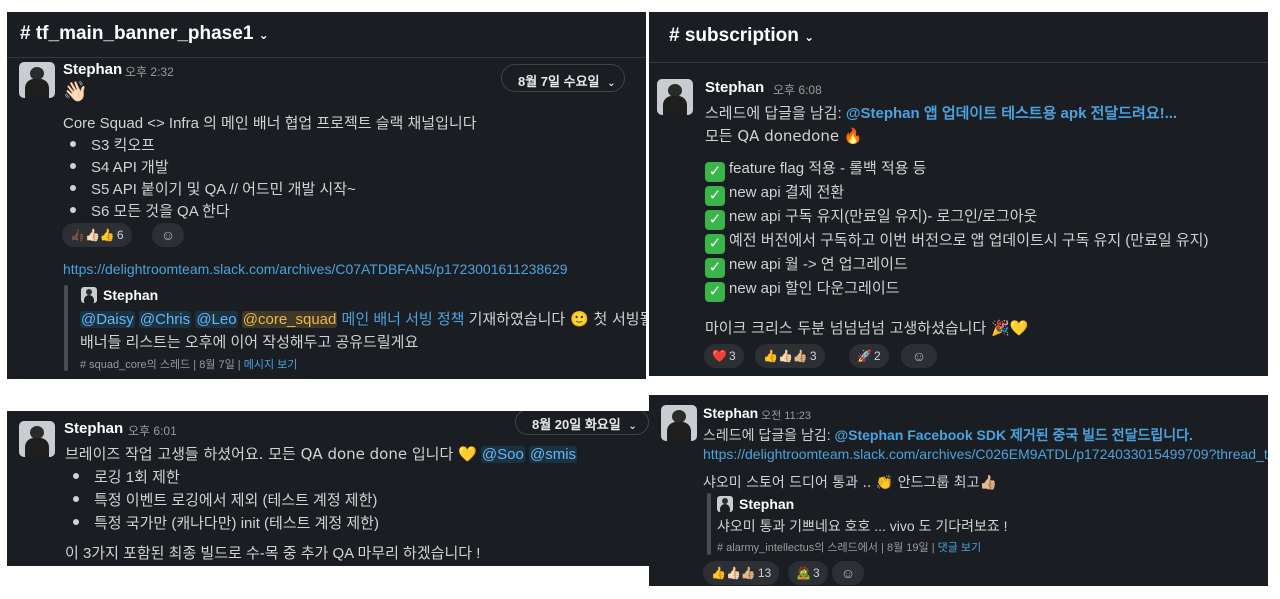 This screenshot has width=1280, height=599. What do you see at coordinates (784, 136) in the screenshot?
I see `message-line: 모든 QA donedone 🔥` at bounding box center [784, 136].